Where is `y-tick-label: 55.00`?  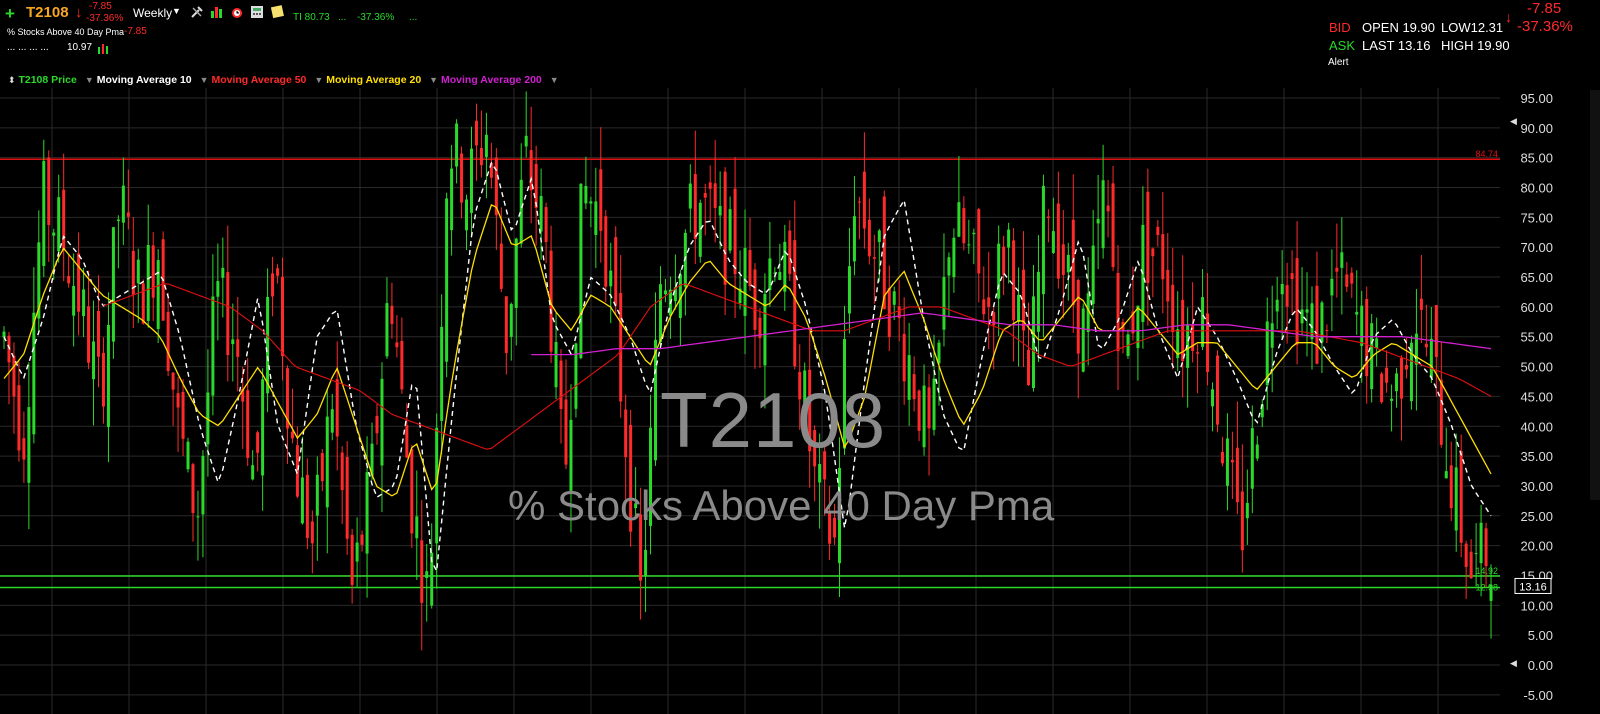 y-tick-label: 55.00 is located at coordinates (1536, 337).